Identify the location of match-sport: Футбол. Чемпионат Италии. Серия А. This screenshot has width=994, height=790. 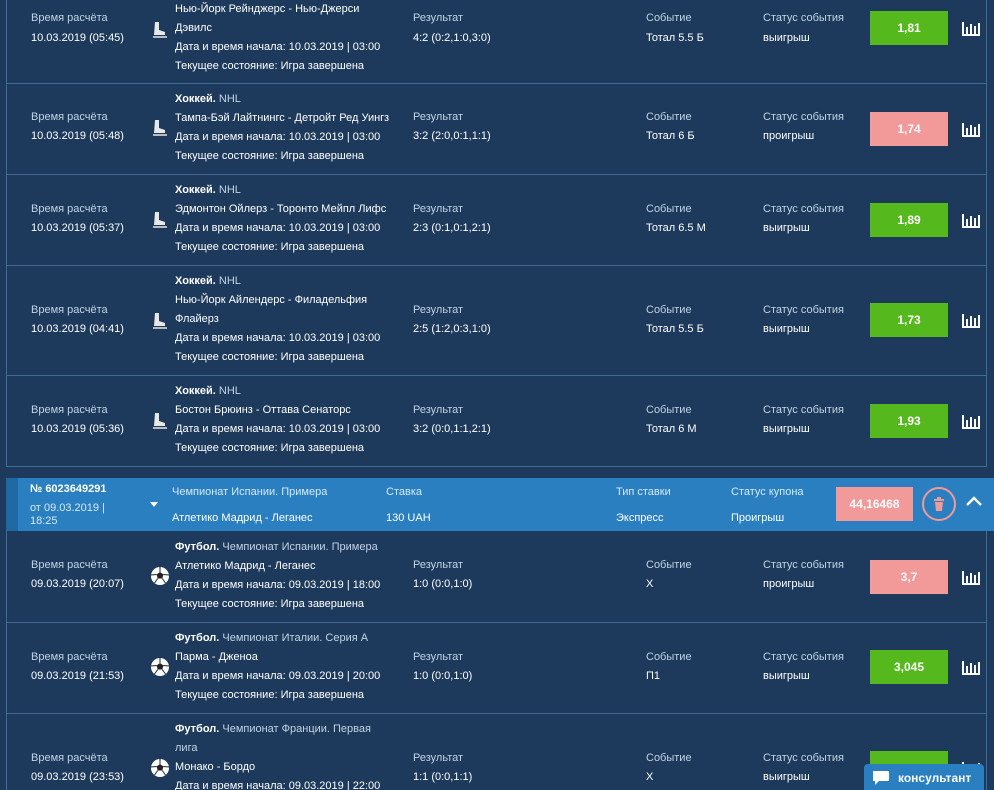
(290, 638).